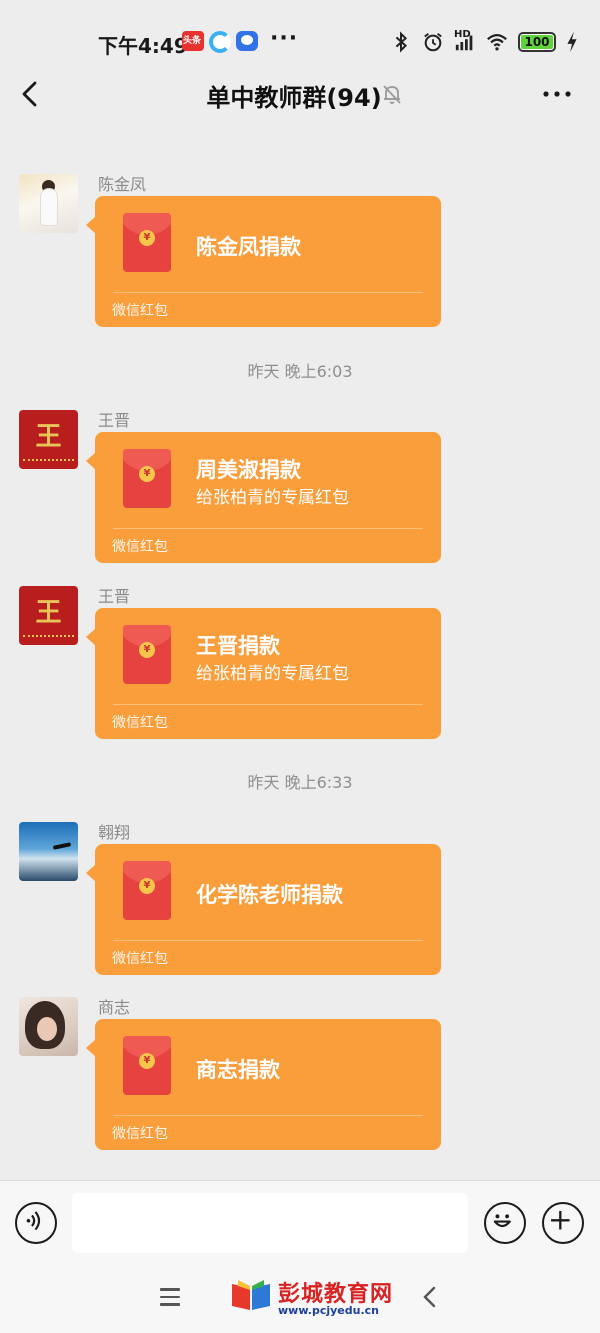  Describe the element at coordinates (122, 184) in the screenshot. I see `sender-name: 陈金凤` at that location.